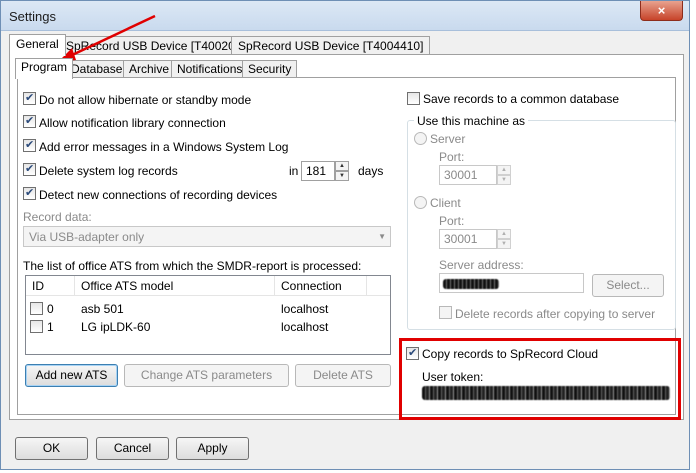  Describe the element at coordinates (112, 36) in the screenshot. I see `arrow-shaft` at that location.